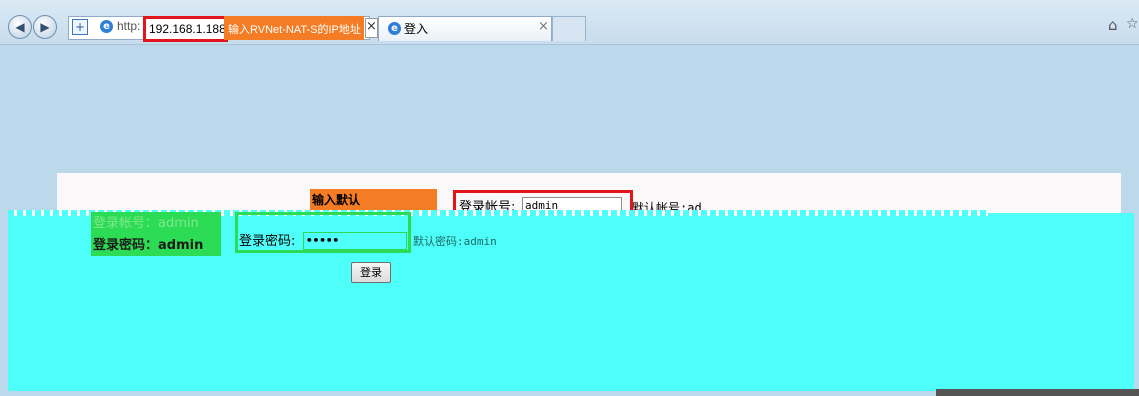 This screenshot has width=1139, height=396. What do you see at coordinates (1037, 392) in the screenshot?
I see `window-edge` at bounding box center [1037, 392].